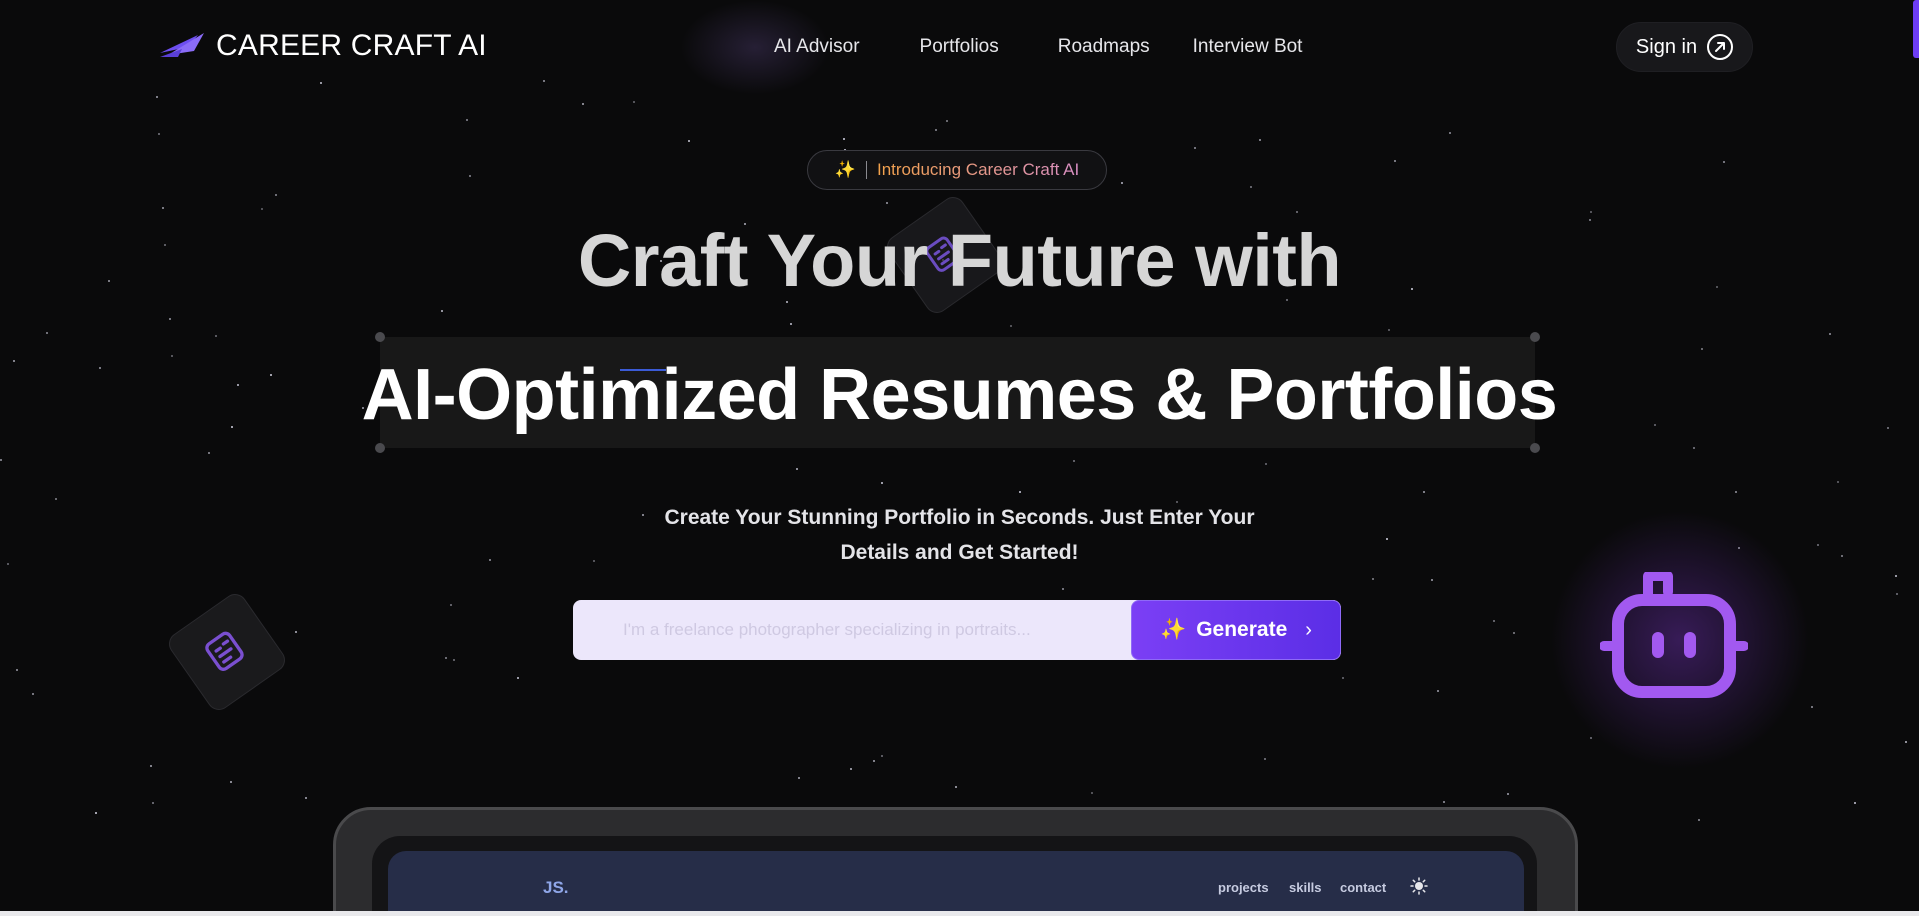 The width and height of the screenshot is (1919, 916). I want to click on nav-link-portfolios: Portfolios, so click(959, 47).